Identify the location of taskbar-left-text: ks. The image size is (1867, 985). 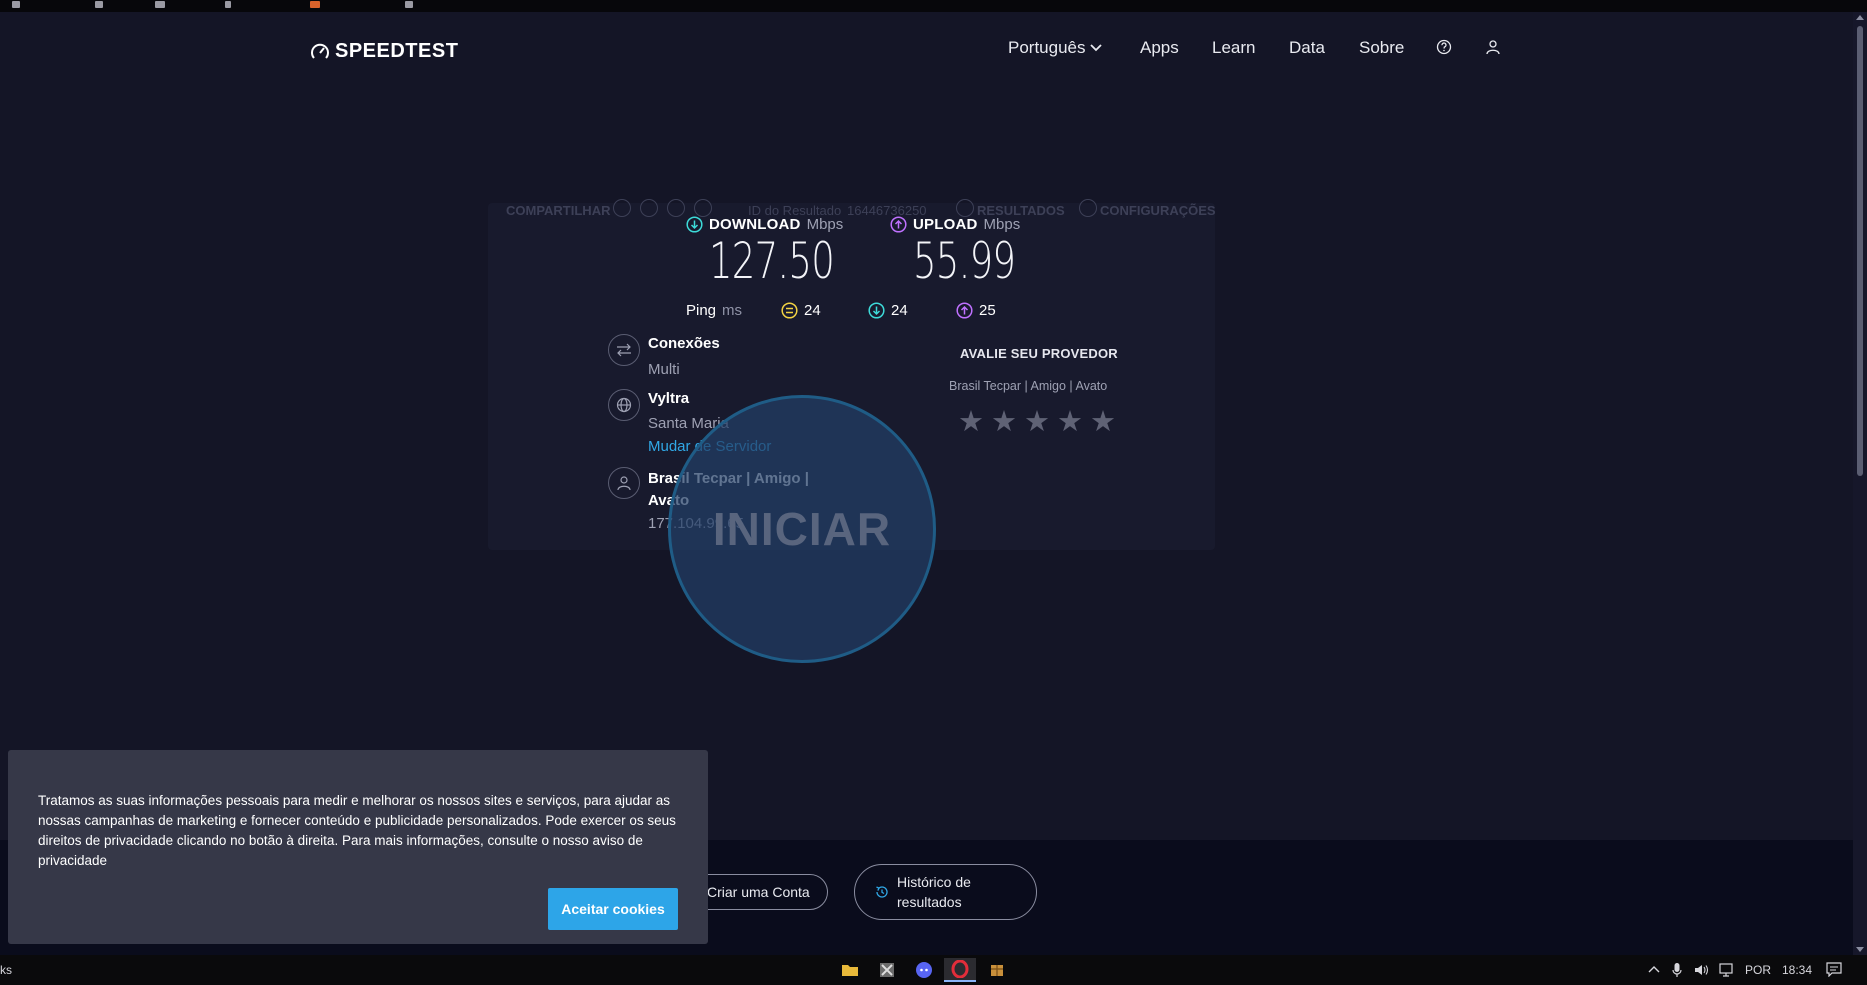
(6, 970).